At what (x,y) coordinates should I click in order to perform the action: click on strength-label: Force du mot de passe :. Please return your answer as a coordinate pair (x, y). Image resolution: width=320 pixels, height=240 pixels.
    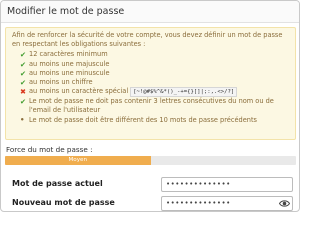
    Looking at the image, I should click on (49, 149).